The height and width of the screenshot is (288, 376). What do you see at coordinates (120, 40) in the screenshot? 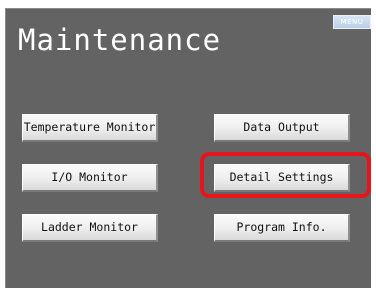
I see `page-title: Maintenance` at bounding box center [120, 40].